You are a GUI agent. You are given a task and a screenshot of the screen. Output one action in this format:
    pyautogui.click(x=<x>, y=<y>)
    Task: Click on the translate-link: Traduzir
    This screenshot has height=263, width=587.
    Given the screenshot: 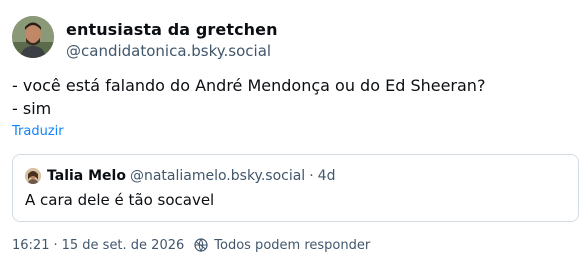 What is the action you would take?
    pyautogui.click(x=38, y=131)
    